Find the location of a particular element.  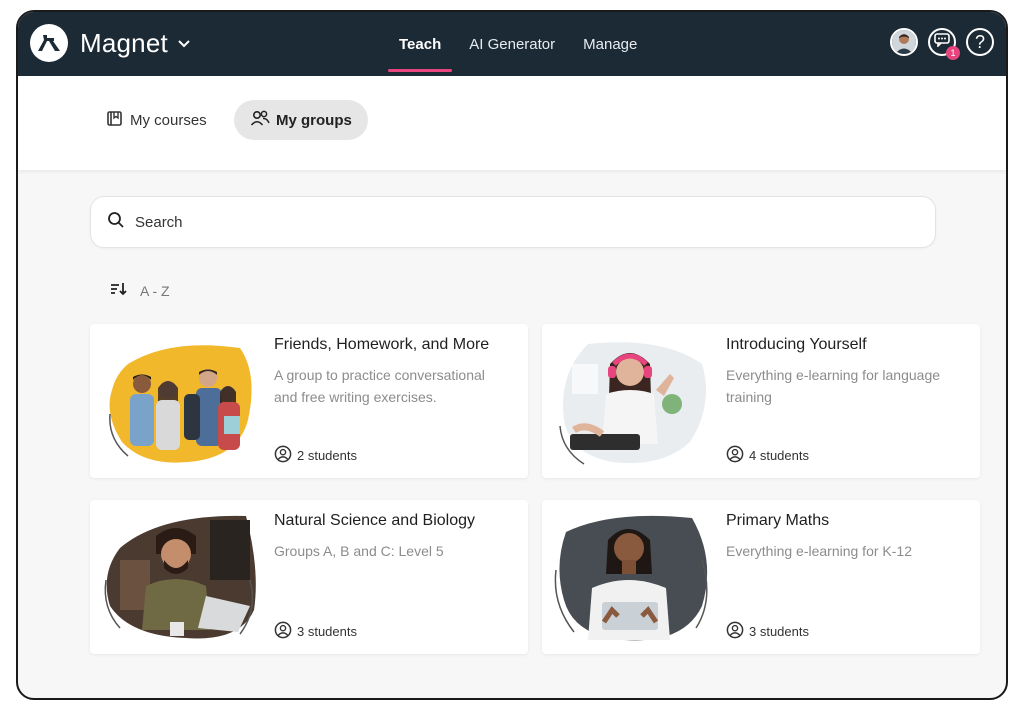

my-groups-label: My groups is located at coordinates (314, 120).